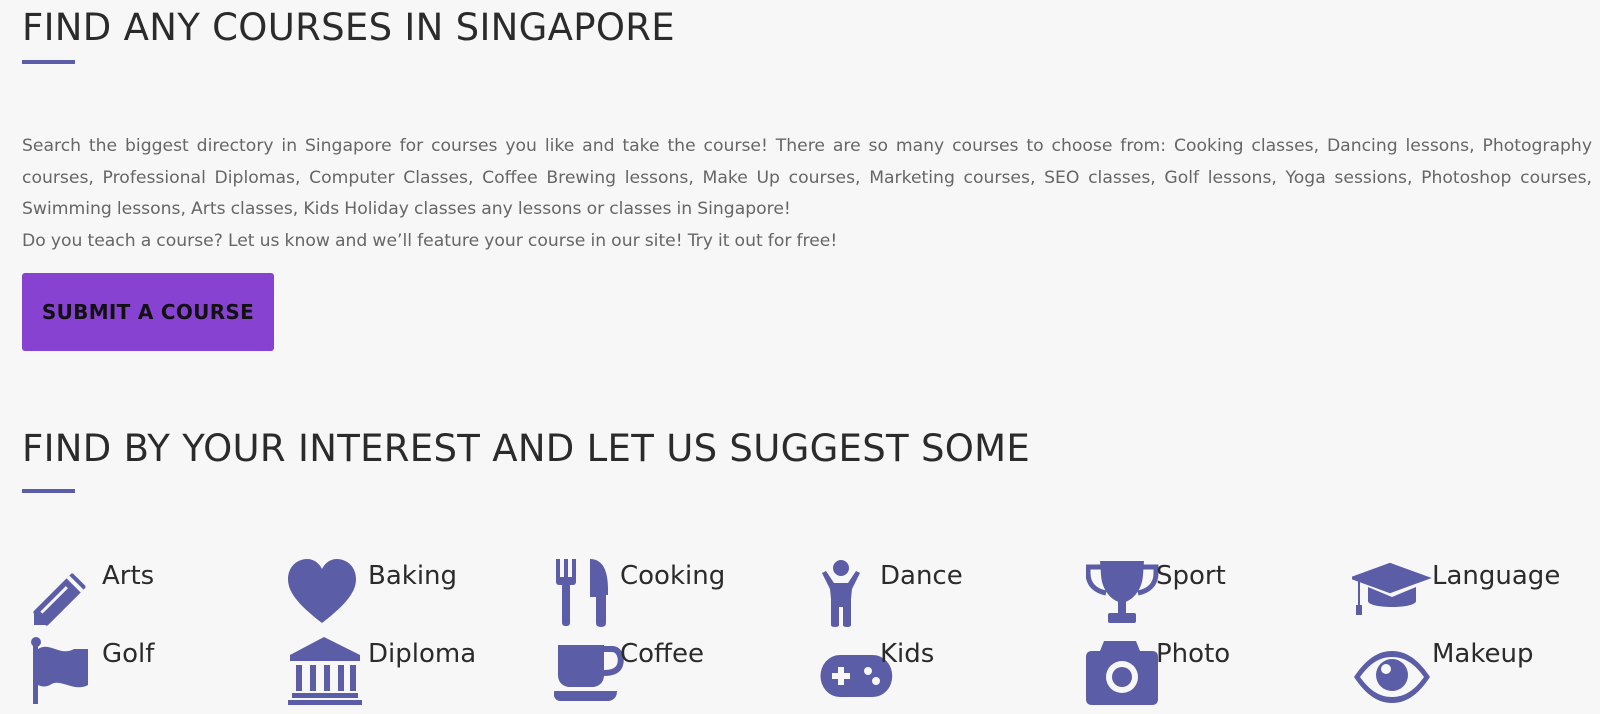  What do you see at coordinates (148, 312) in the screenshot?
I see `submit-course-button: SUBMIT A COURSE` at bounding box center [148, 312].